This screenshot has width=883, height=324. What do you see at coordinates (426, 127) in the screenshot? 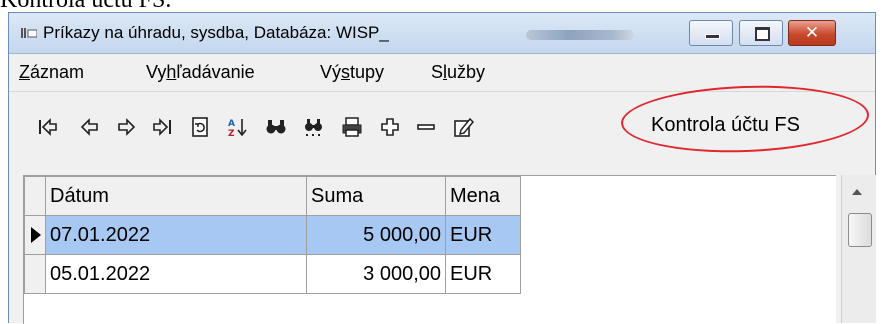
I see `delete-record-icon` at bounding box center [426, 127].